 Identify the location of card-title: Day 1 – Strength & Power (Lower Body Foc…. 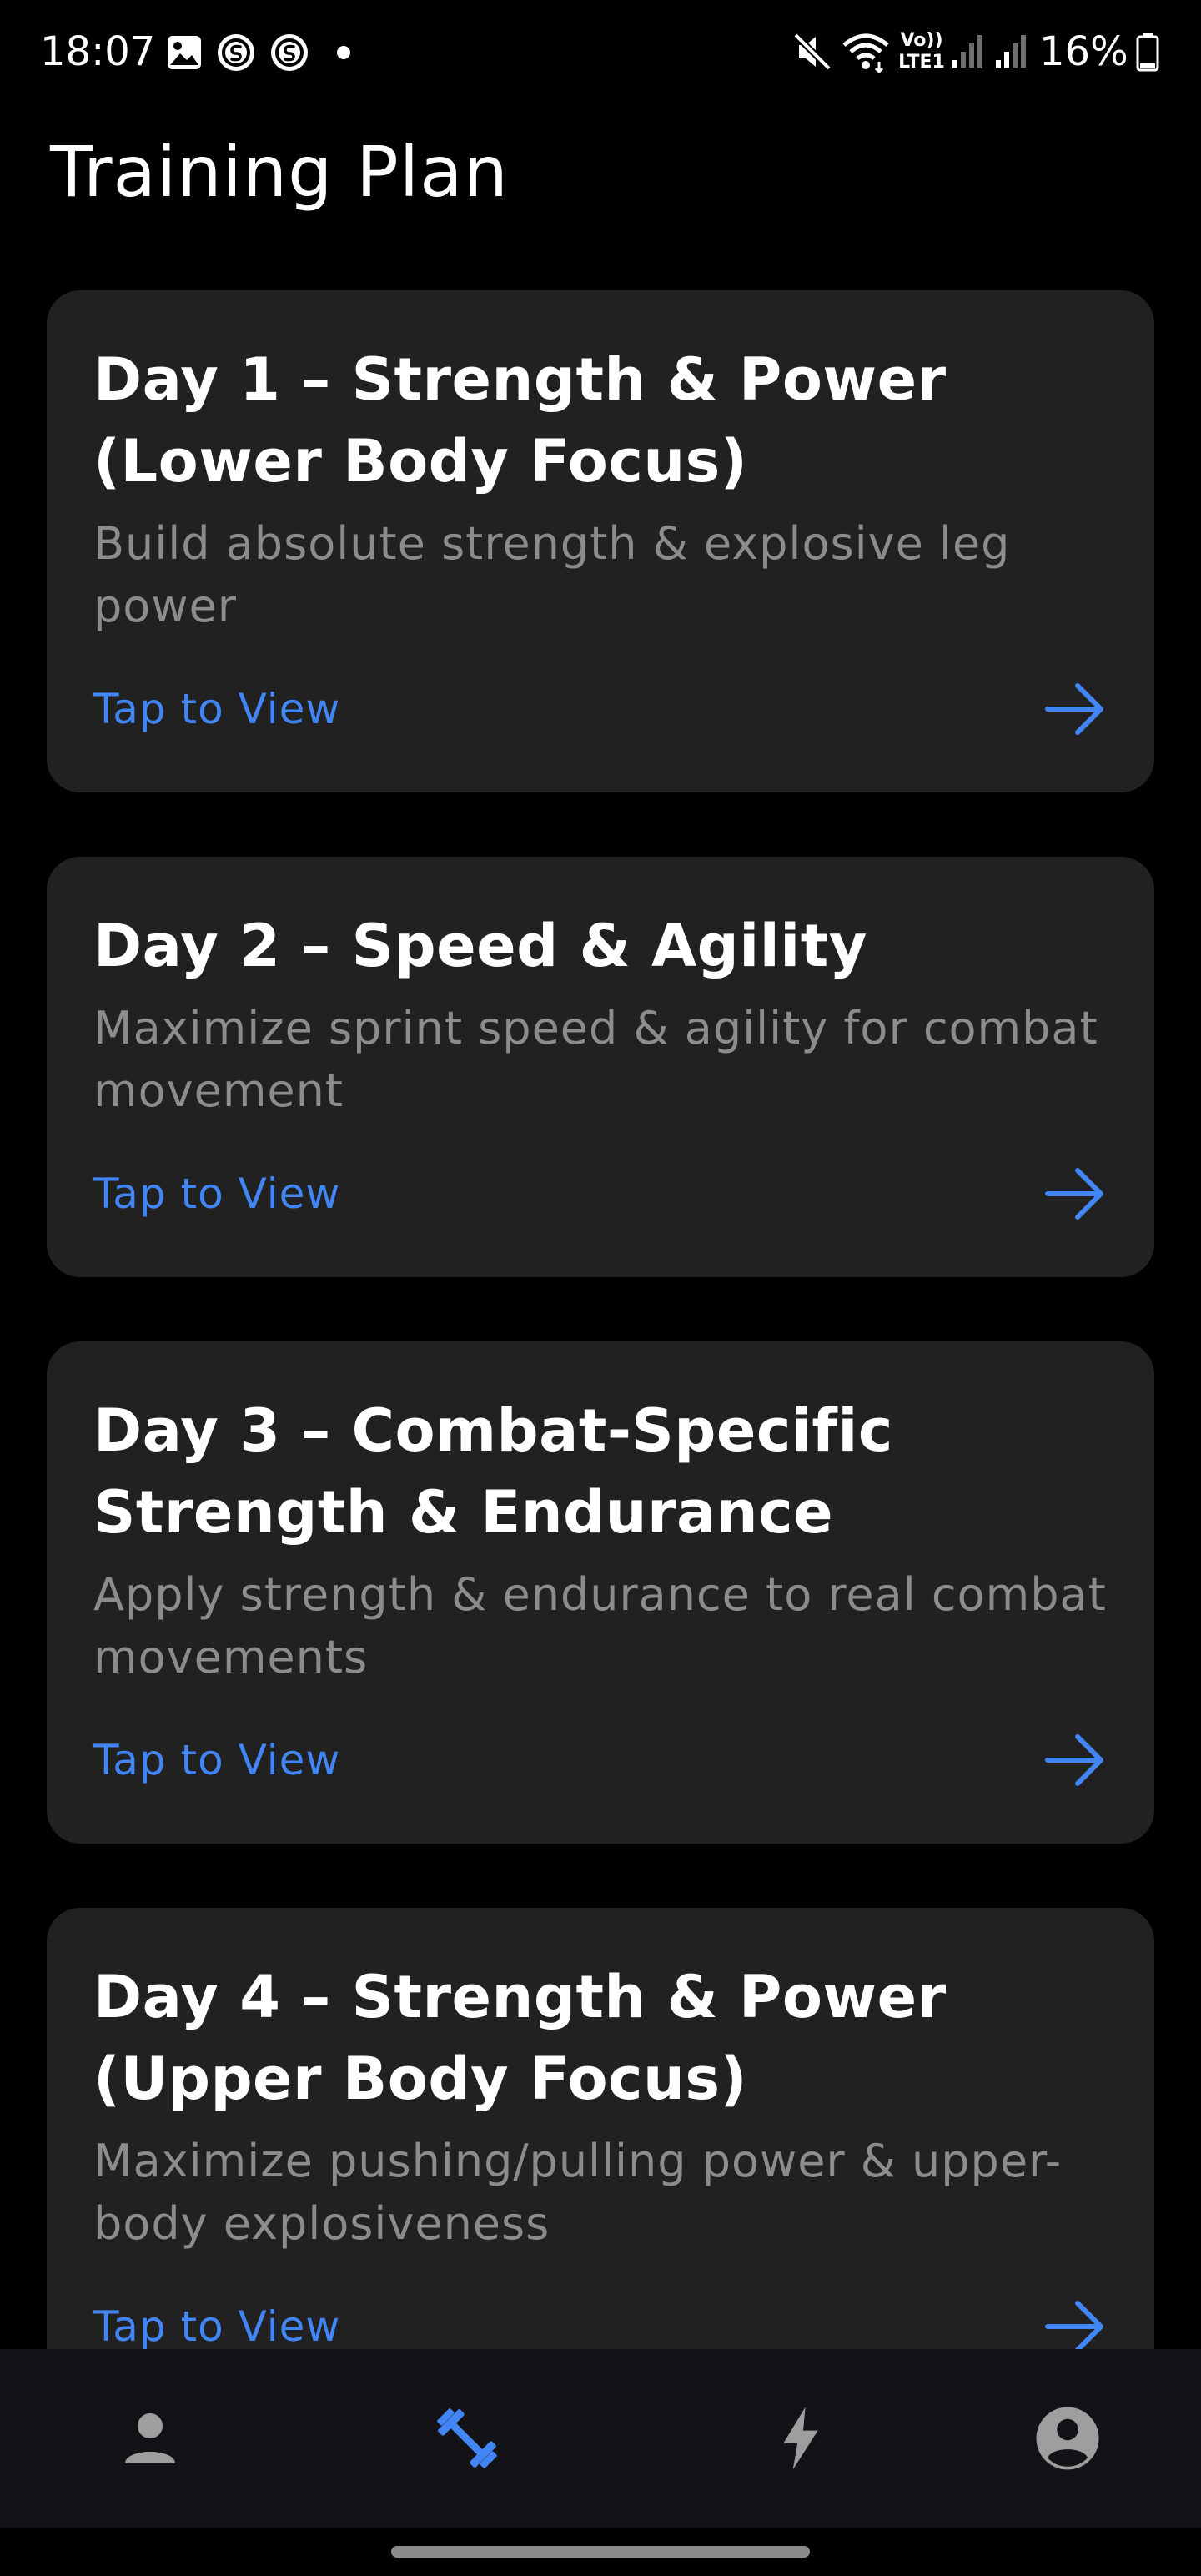
(520, 420).